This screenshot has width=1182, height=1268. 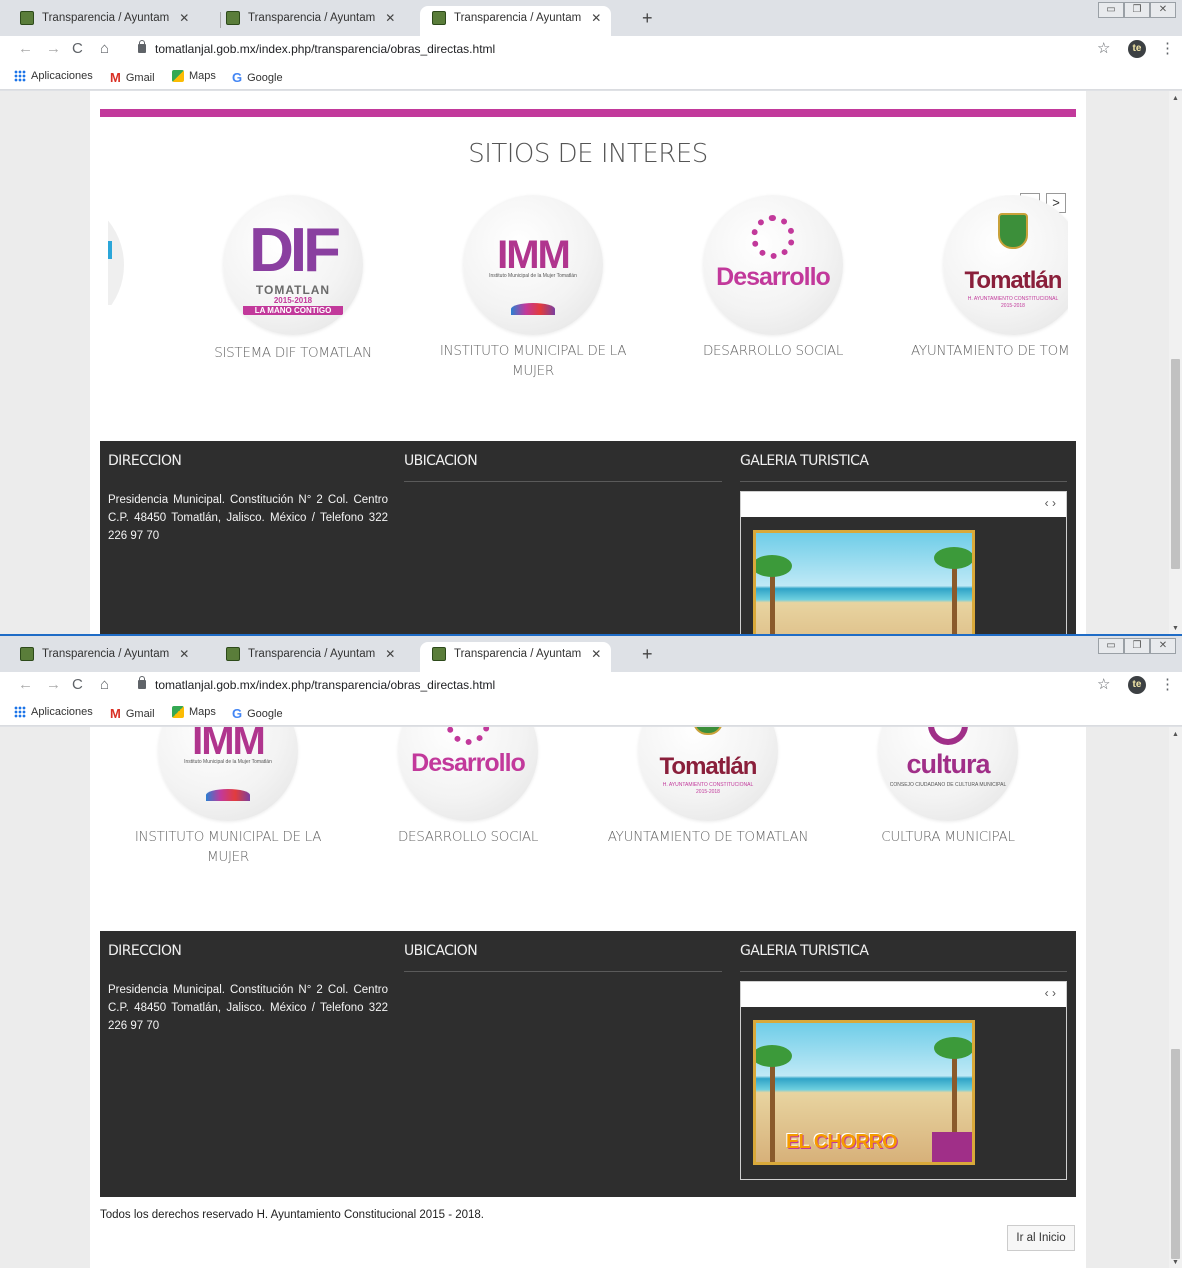 I want to click on sitio-caption: CULTURA MUNICIPAL, so click(x=948, y=837).